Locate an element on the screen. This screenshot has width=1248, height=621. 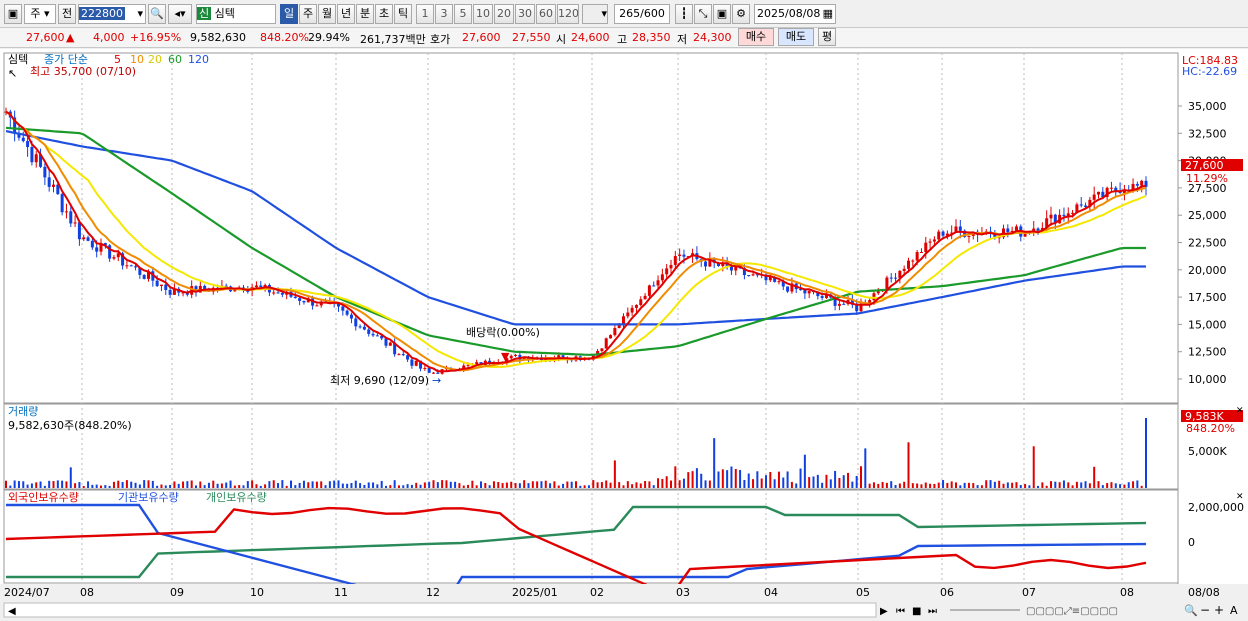
interval-3-button: 3 is located at coordinates (444, 14).